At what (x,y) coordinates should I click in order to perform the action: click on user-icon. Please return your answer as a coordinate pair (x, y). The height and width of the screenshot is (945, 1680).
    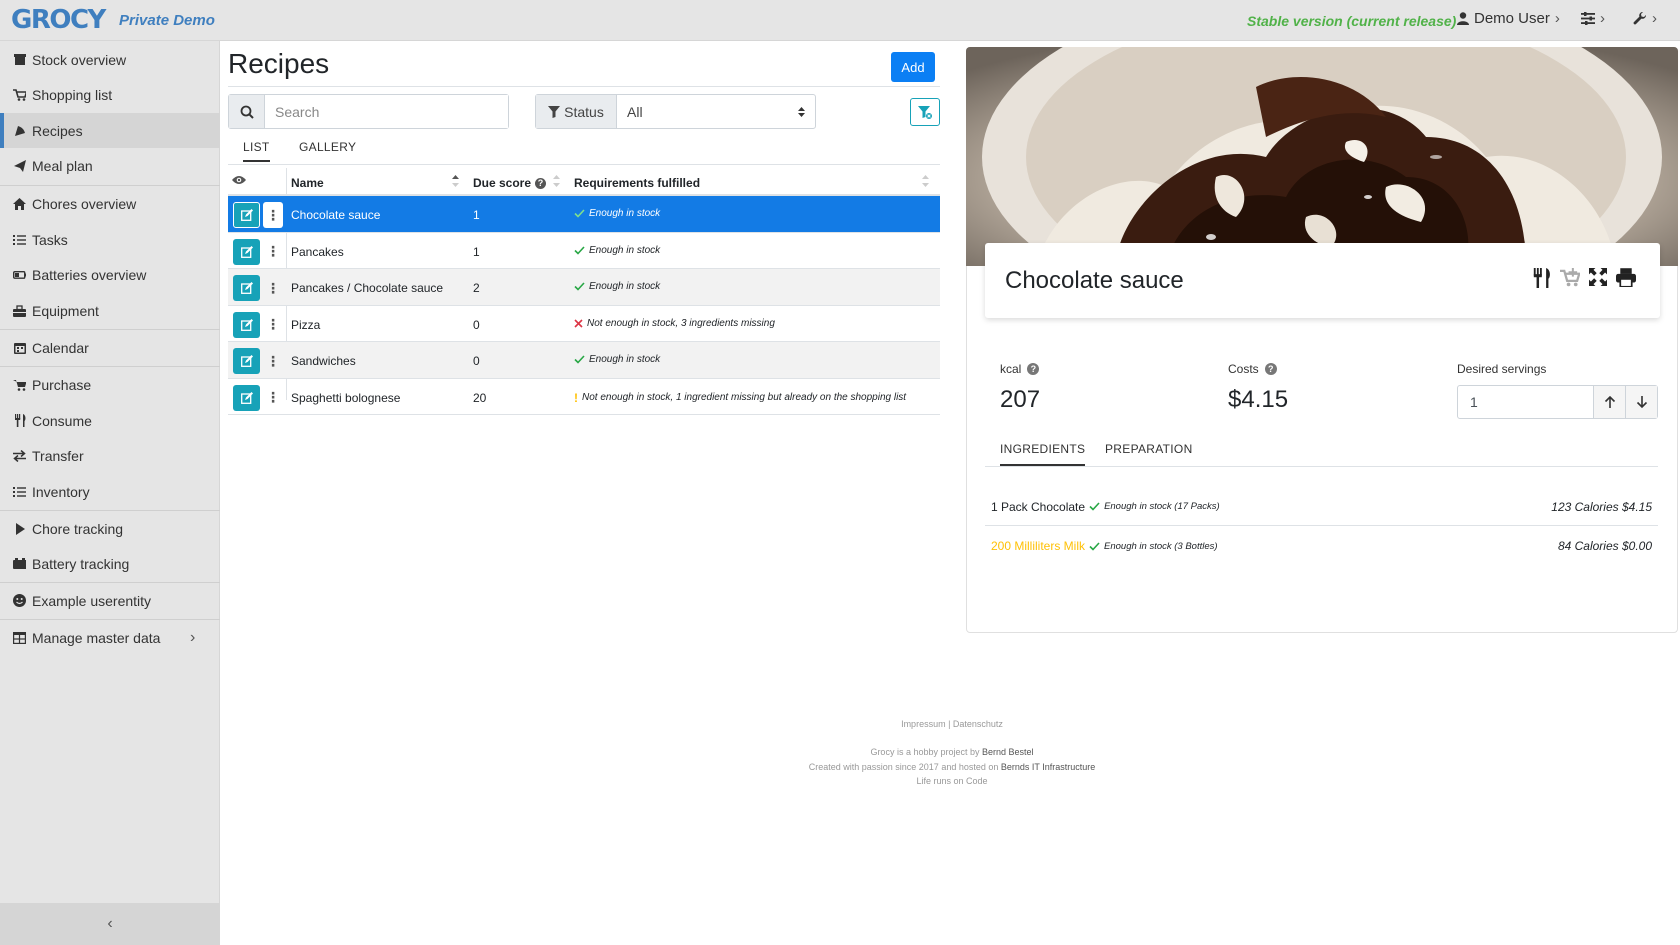
    Looking at the image, I should click on (1463, 18).